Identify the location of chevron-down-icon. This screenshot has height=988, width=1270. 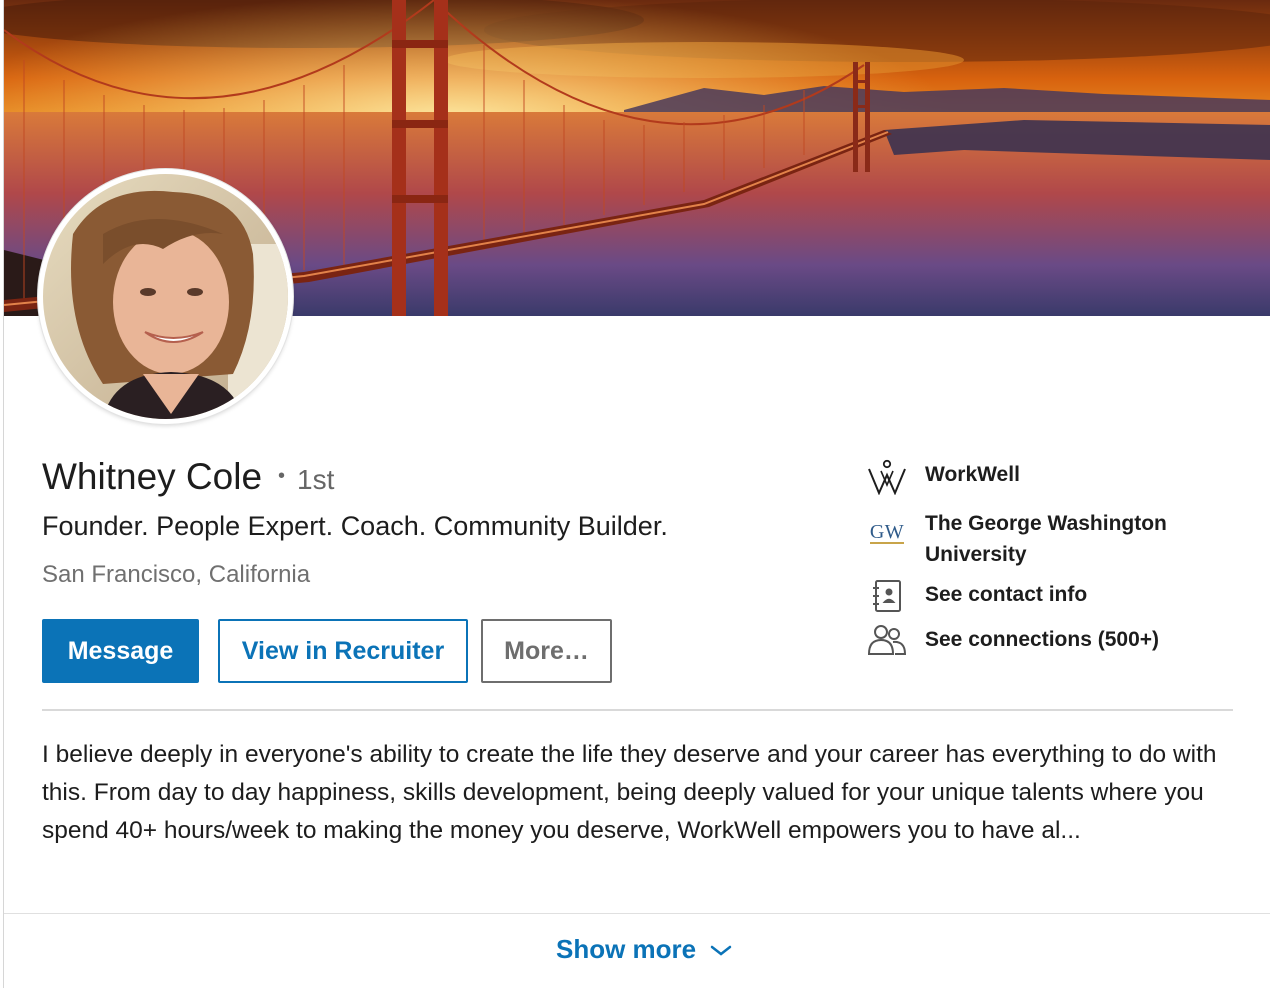
(721, 950).